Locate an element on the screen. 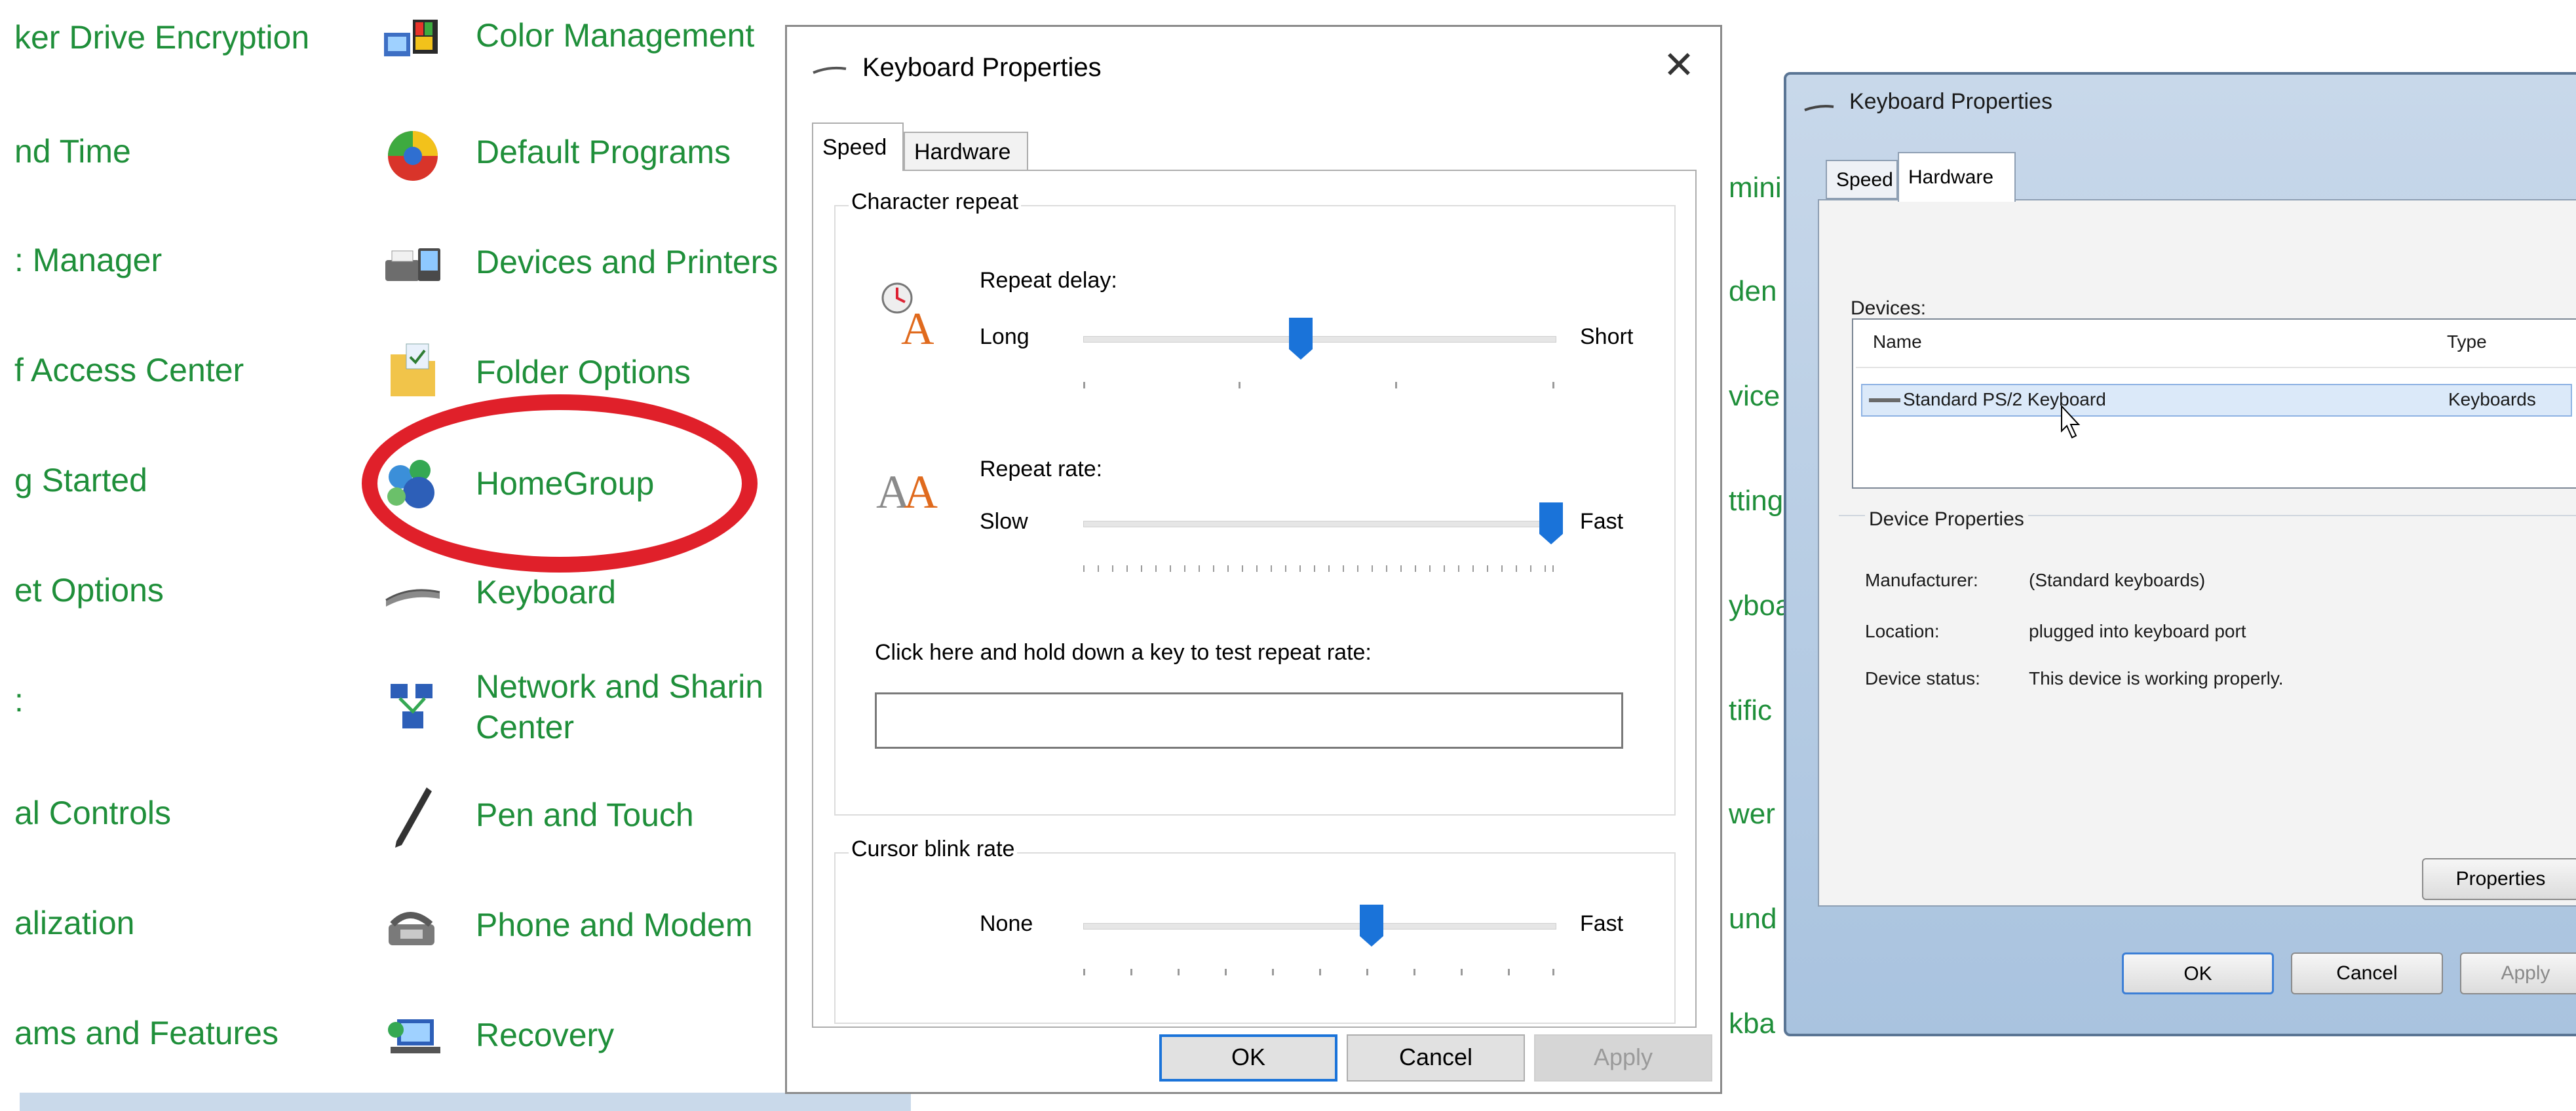 The image size is (2576, 1111). dialog-title: Keyboard Properties is located at coordinates (982, 67).